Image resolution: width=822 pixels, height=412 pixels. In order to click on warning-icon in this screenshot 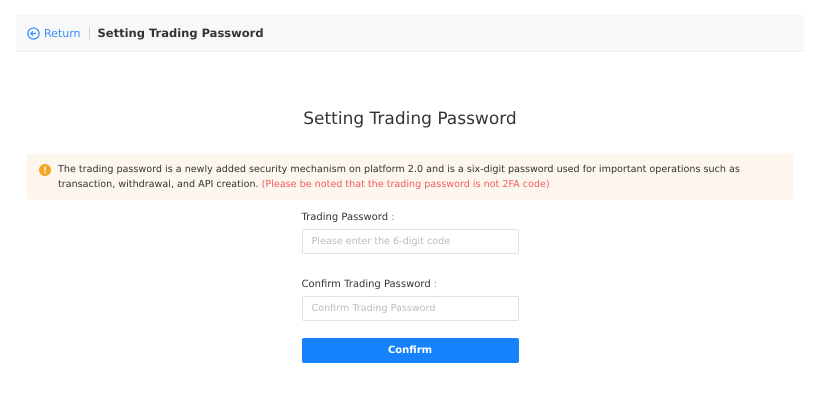, I will do `click(45, 170)`.